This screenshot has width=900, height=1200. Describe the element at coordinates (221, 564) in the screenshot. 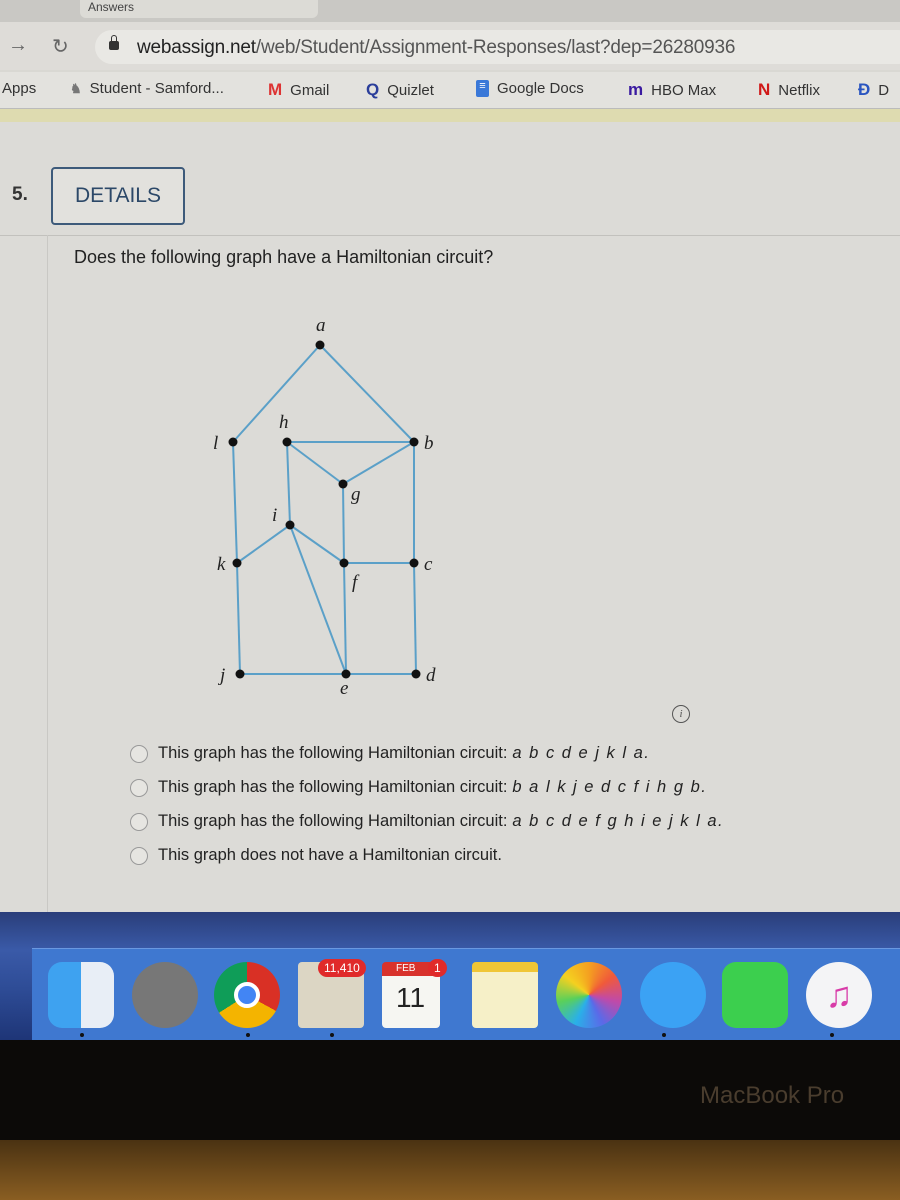

I see `graph-vertex-label-k: k` at that location.